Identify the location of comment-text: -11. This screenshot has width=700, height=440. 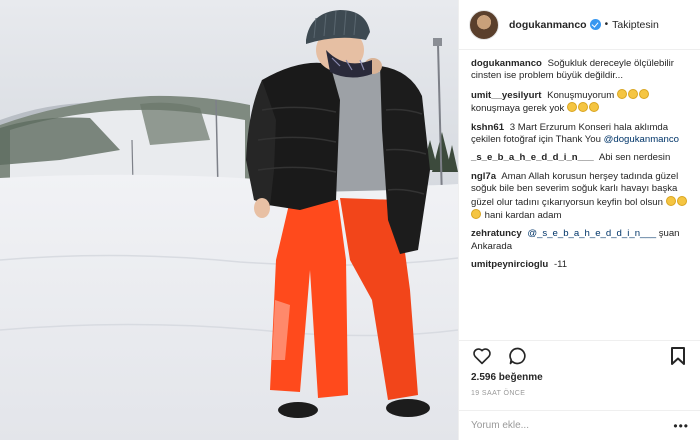
(560, 265).